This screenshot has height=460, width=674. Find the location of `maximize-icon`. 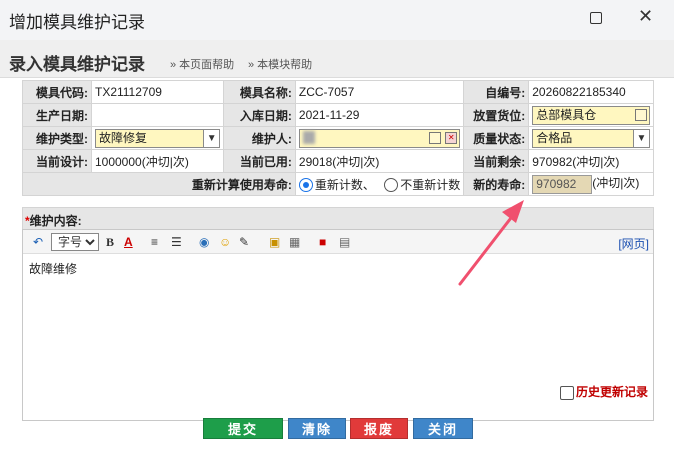

maximize-icon is located at coordinates (596, 18).